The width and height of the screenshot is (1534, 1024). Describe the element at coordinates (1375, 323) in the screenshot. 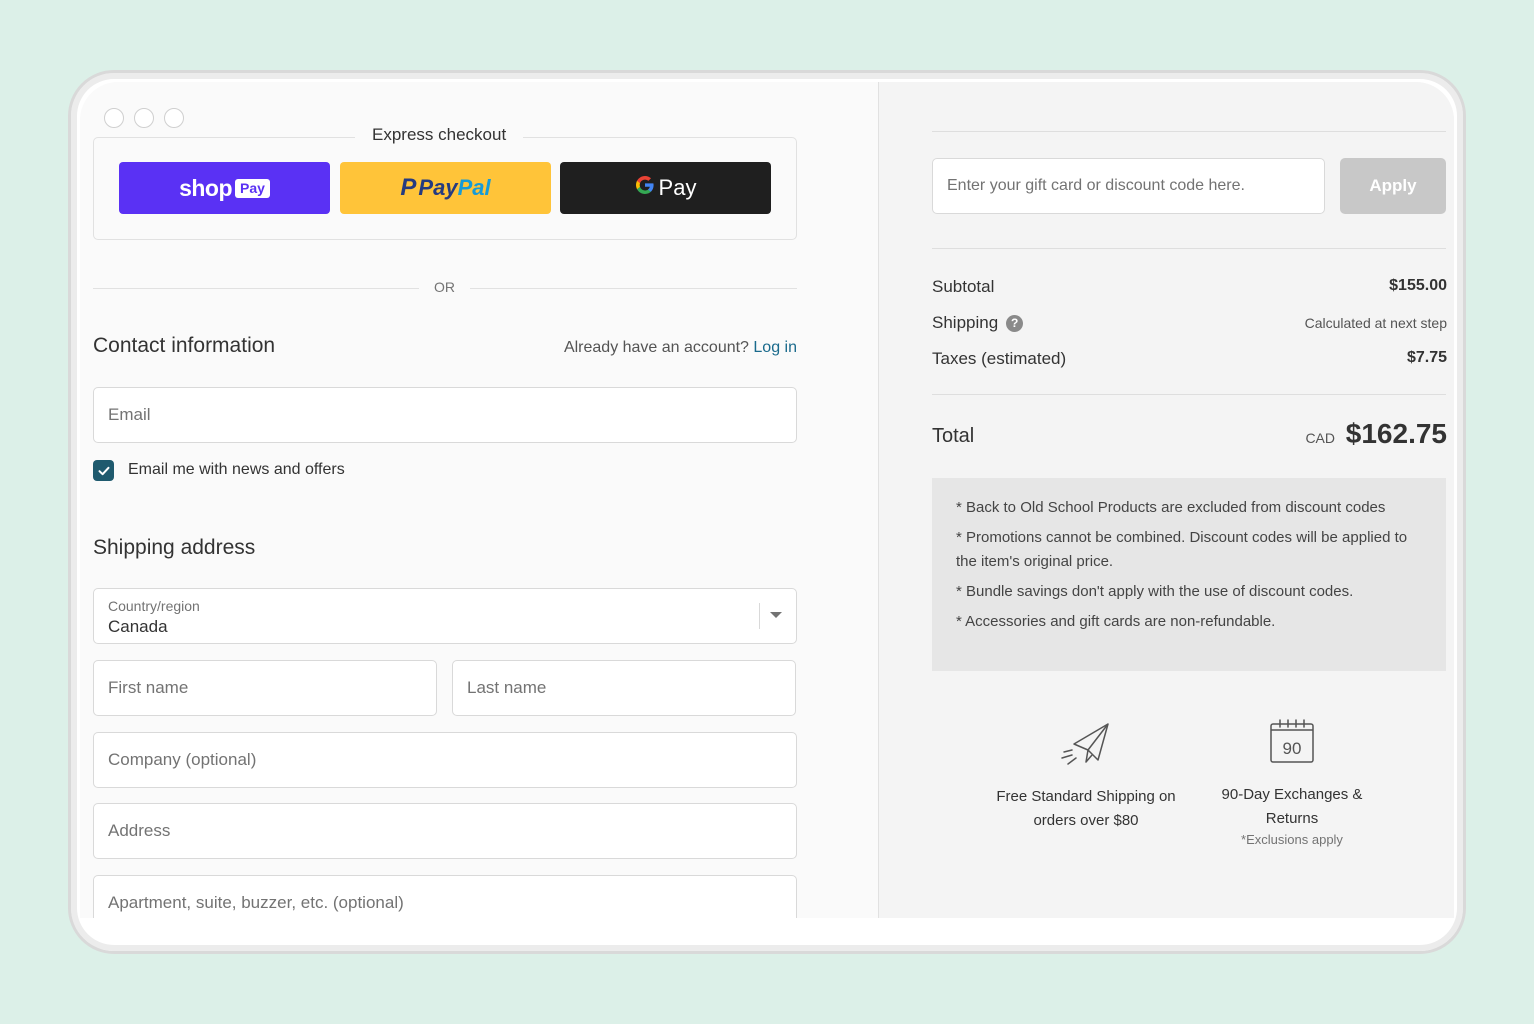

I see `shipping-value: Calculated at next step` at that location.